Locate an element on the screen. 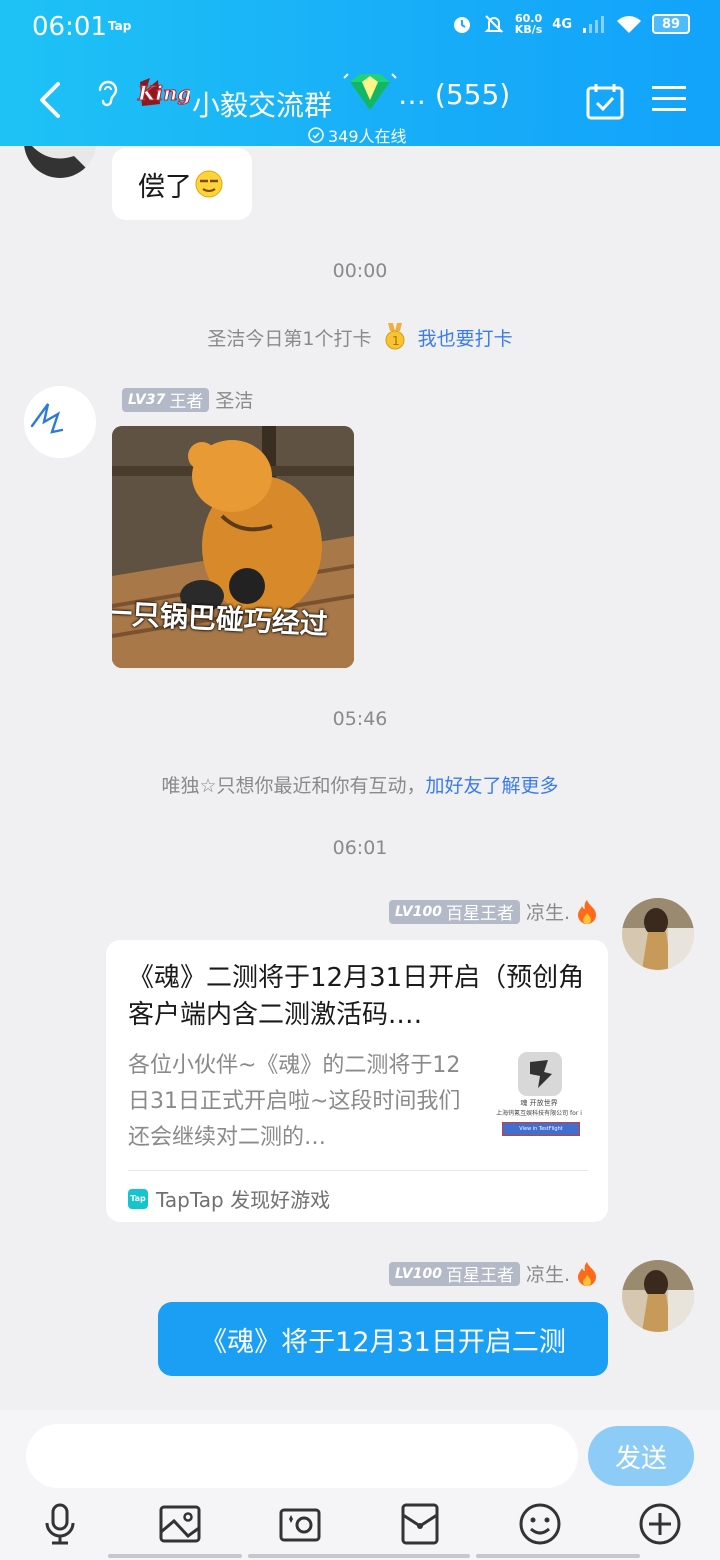  king-logo-icon: King is located at coordinates (163, 92).